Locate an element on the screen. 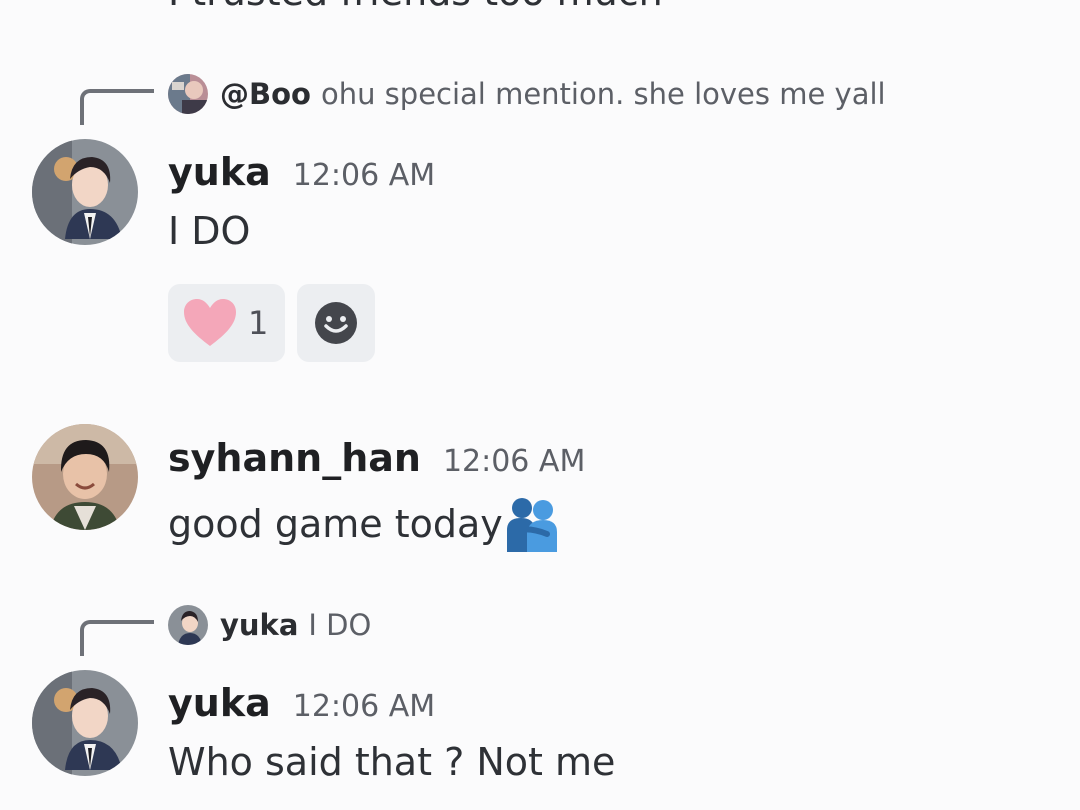  message-text: Who said that ? Not me is located at coordinates (391, 762).